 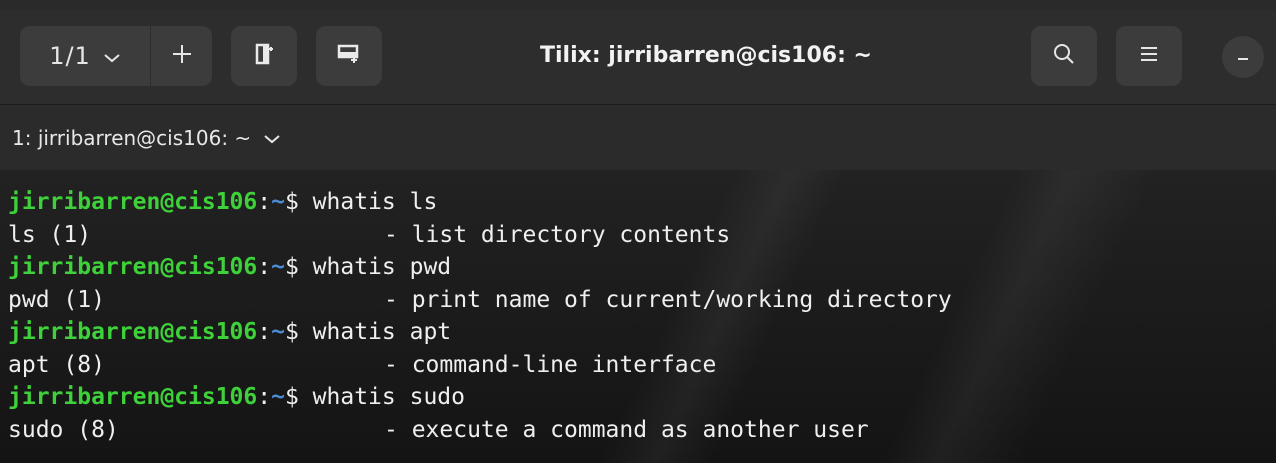 I want to click on window-title: Tilix: jirribarren@cis106: ~, so click(x=706, y=55).